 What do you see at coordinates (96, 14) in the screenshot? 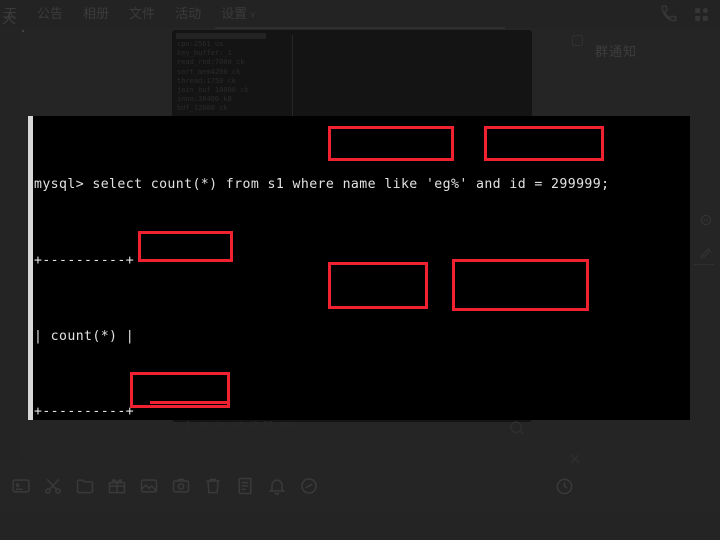
I see `nav-item-album: 相册` at bounding box center [96, 14].